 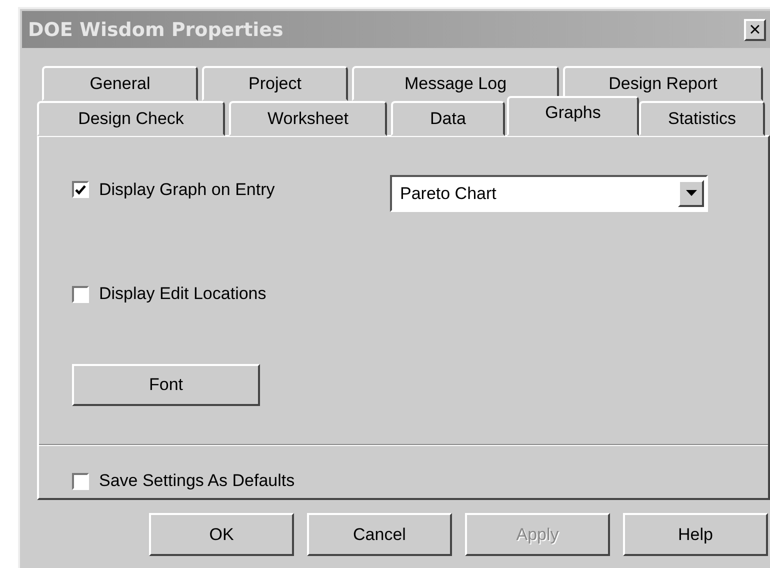 I want to click on font-button: Font, so click(x=166, y=385).